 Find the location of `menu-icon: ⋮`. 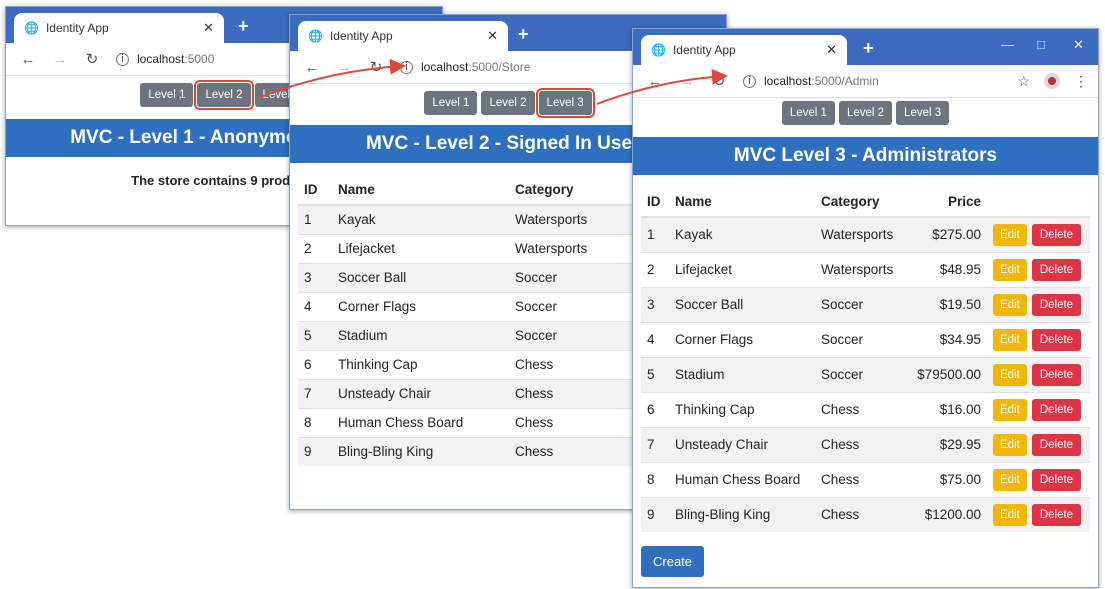

menu-icon: ⋮ is located at coordinates (1081, 81).